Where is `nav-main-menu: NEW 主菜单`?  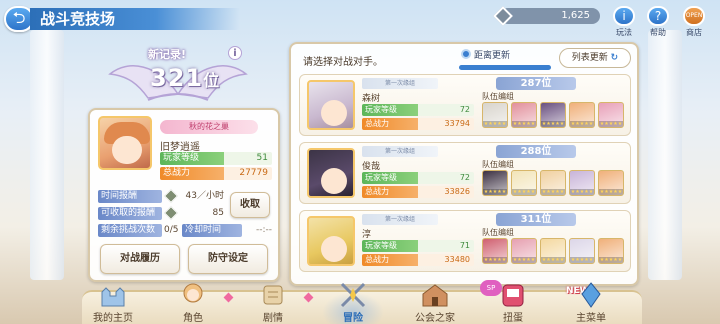
nav-main-menu: NEW 主菜单 is located at coordinates (591, 303).